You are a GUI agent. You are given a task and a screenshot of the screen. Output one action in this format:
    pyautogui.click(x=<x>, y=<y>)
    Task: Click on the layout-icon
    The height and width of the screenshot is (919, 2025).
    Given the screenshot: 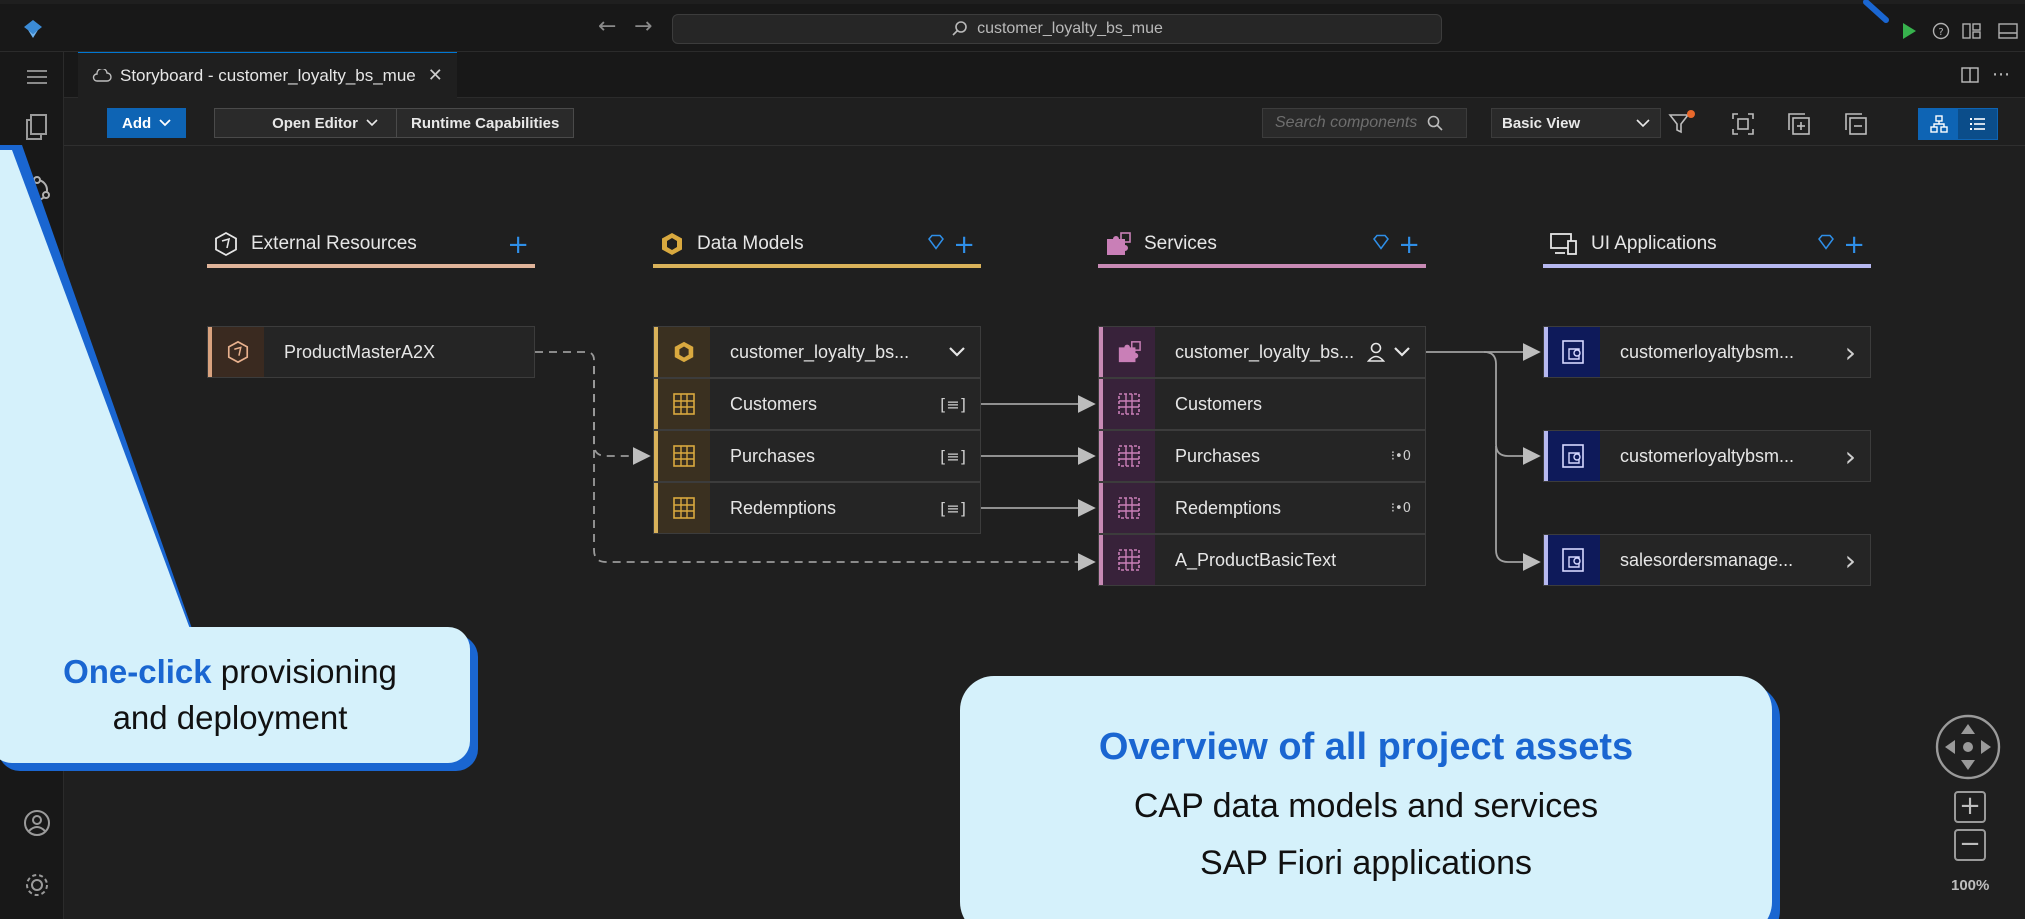 What is the action you would take?
    pyautogui.click(x=1972, y=31)
    